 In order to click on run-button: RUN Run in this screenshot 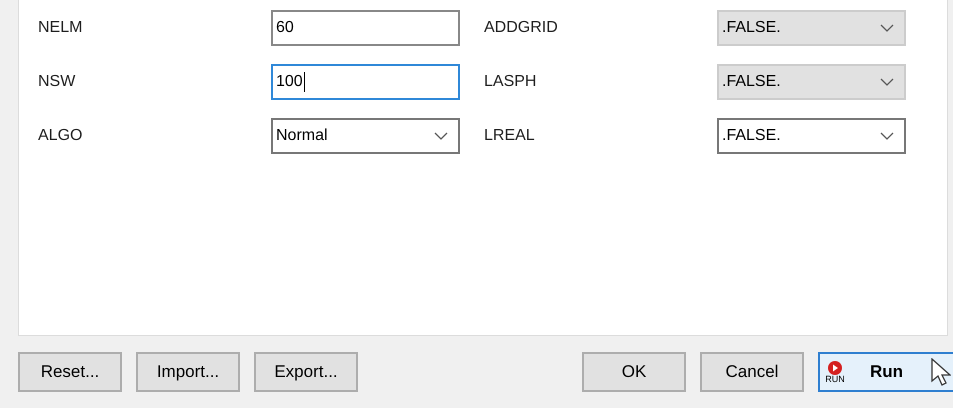, I will do `click(885, 372)`.